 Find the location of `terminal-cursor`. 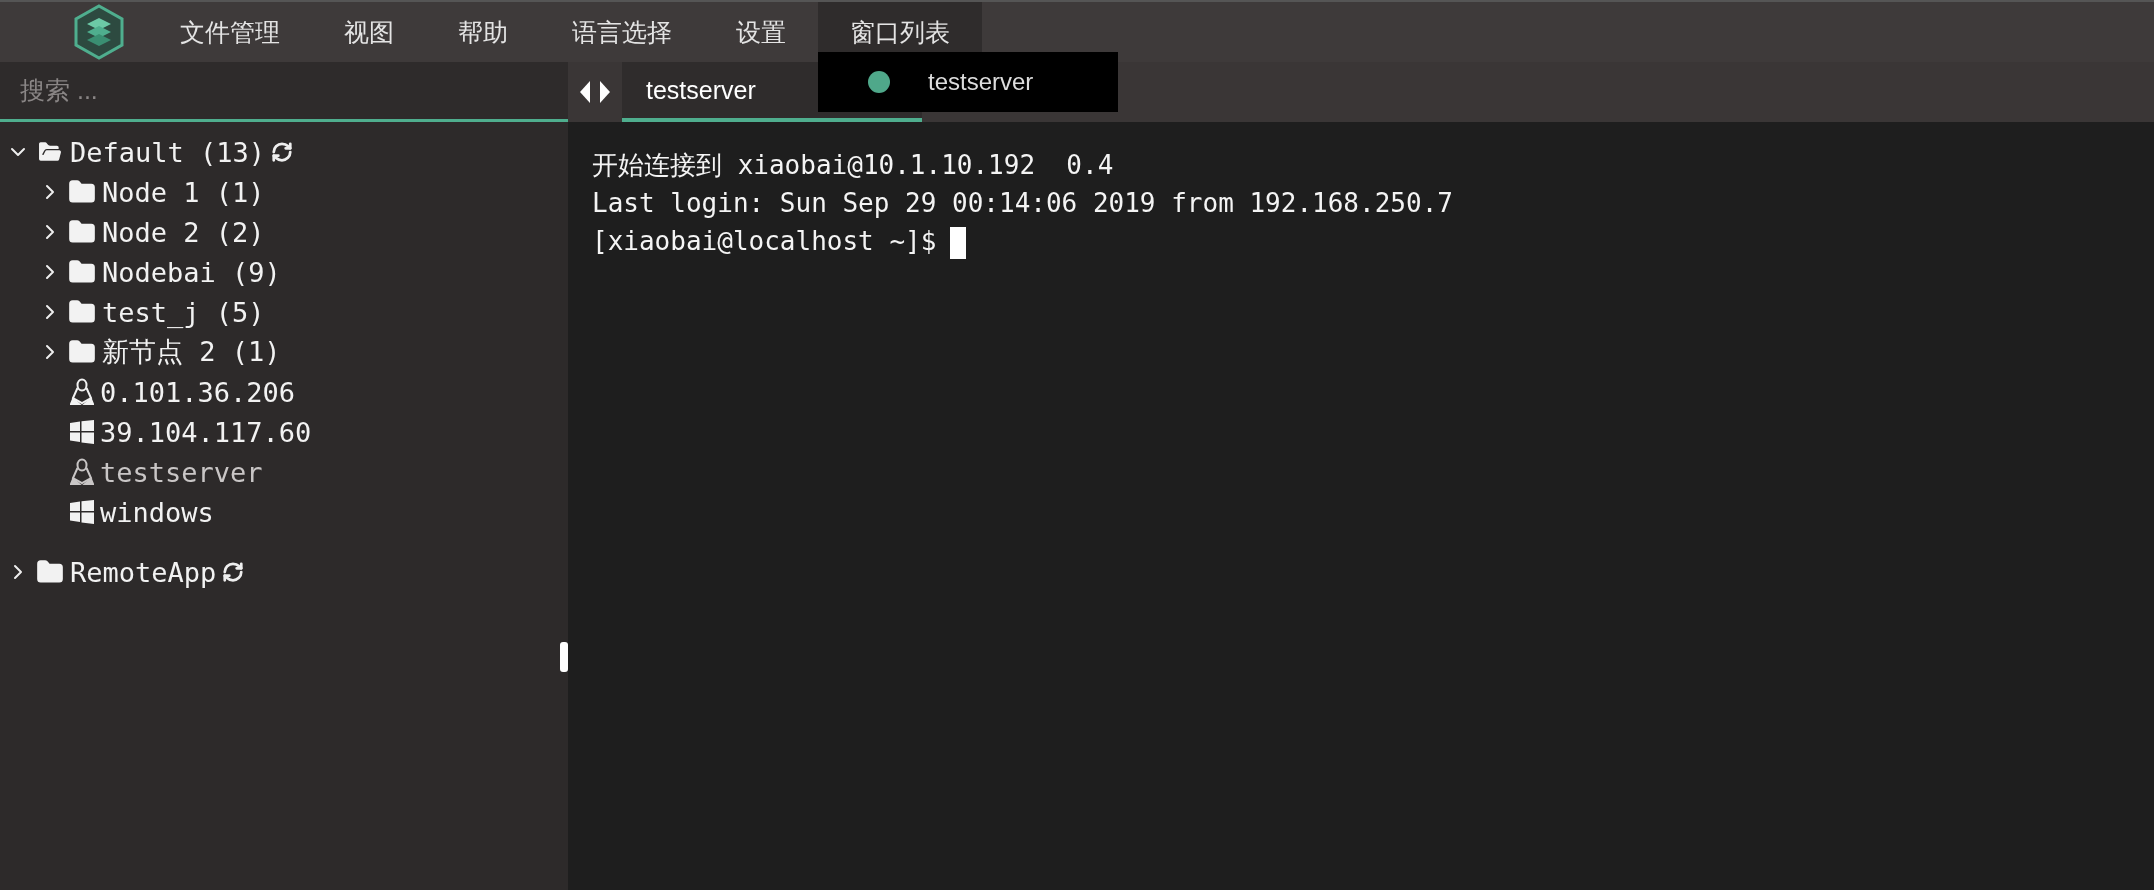

terminal-cursor is located at coordinates (958, 242).